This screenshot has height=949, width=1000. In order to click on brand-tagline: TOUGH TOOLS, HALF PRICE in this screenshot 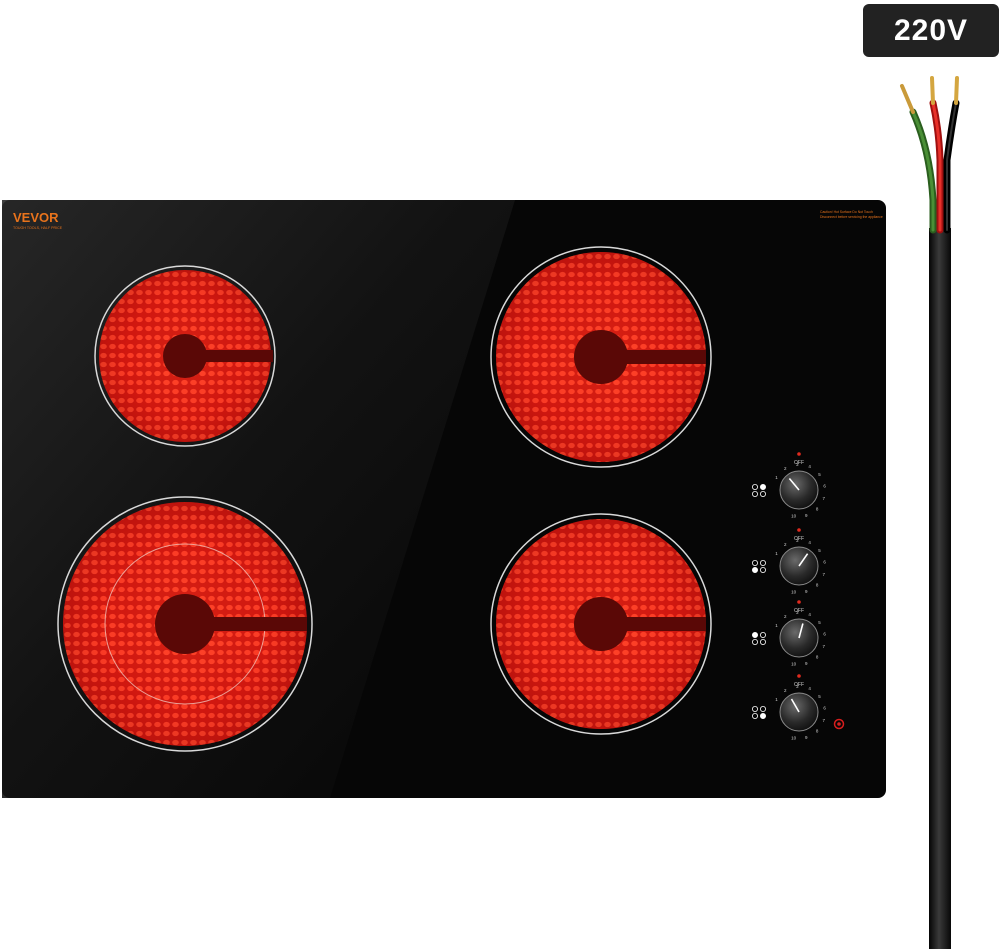, I will do `click(38, 228)`.